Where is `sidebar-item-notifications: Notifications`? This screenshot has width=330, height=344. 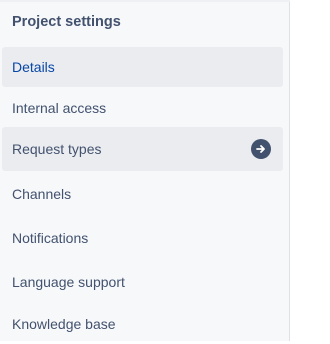 sidebar-item-notifications: Notifications is located at coordinates (142, 238).